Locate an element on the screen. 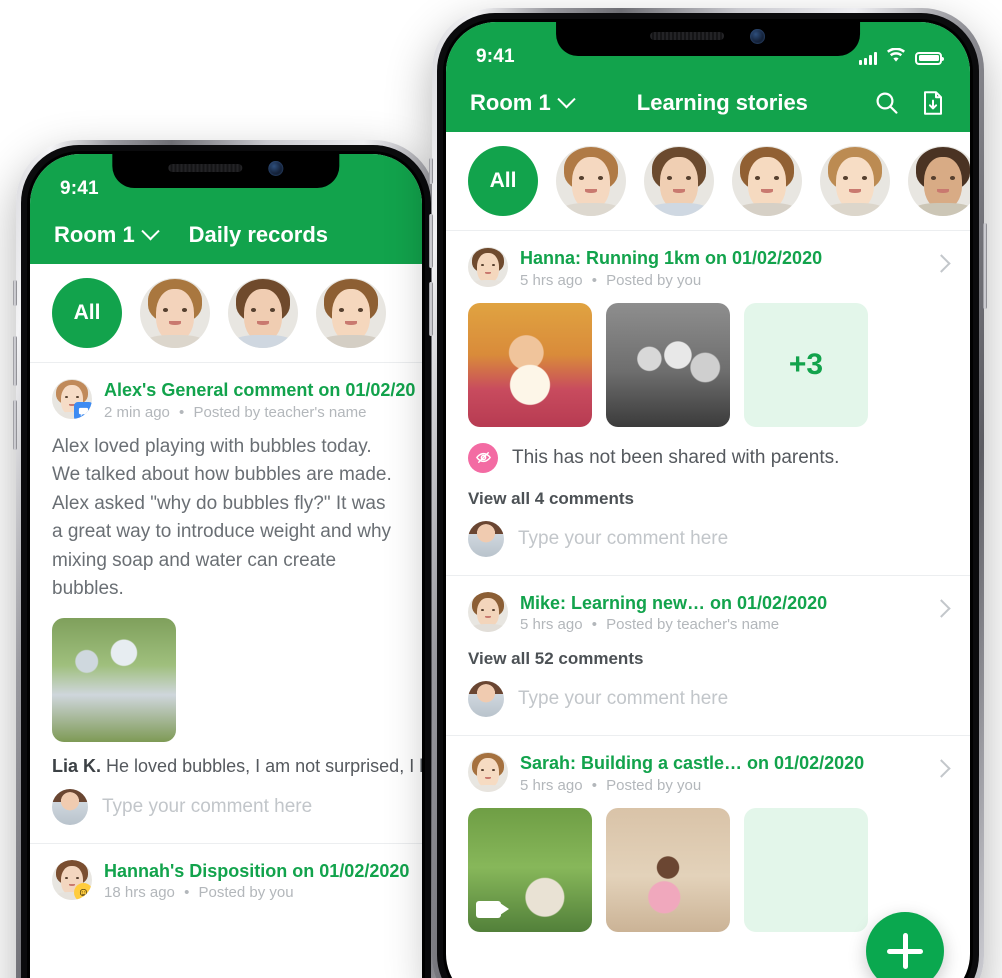 The width and height of the screenshot is (1002, 978). room-selector-label: Room 1 is located at coordinates (510, 102).